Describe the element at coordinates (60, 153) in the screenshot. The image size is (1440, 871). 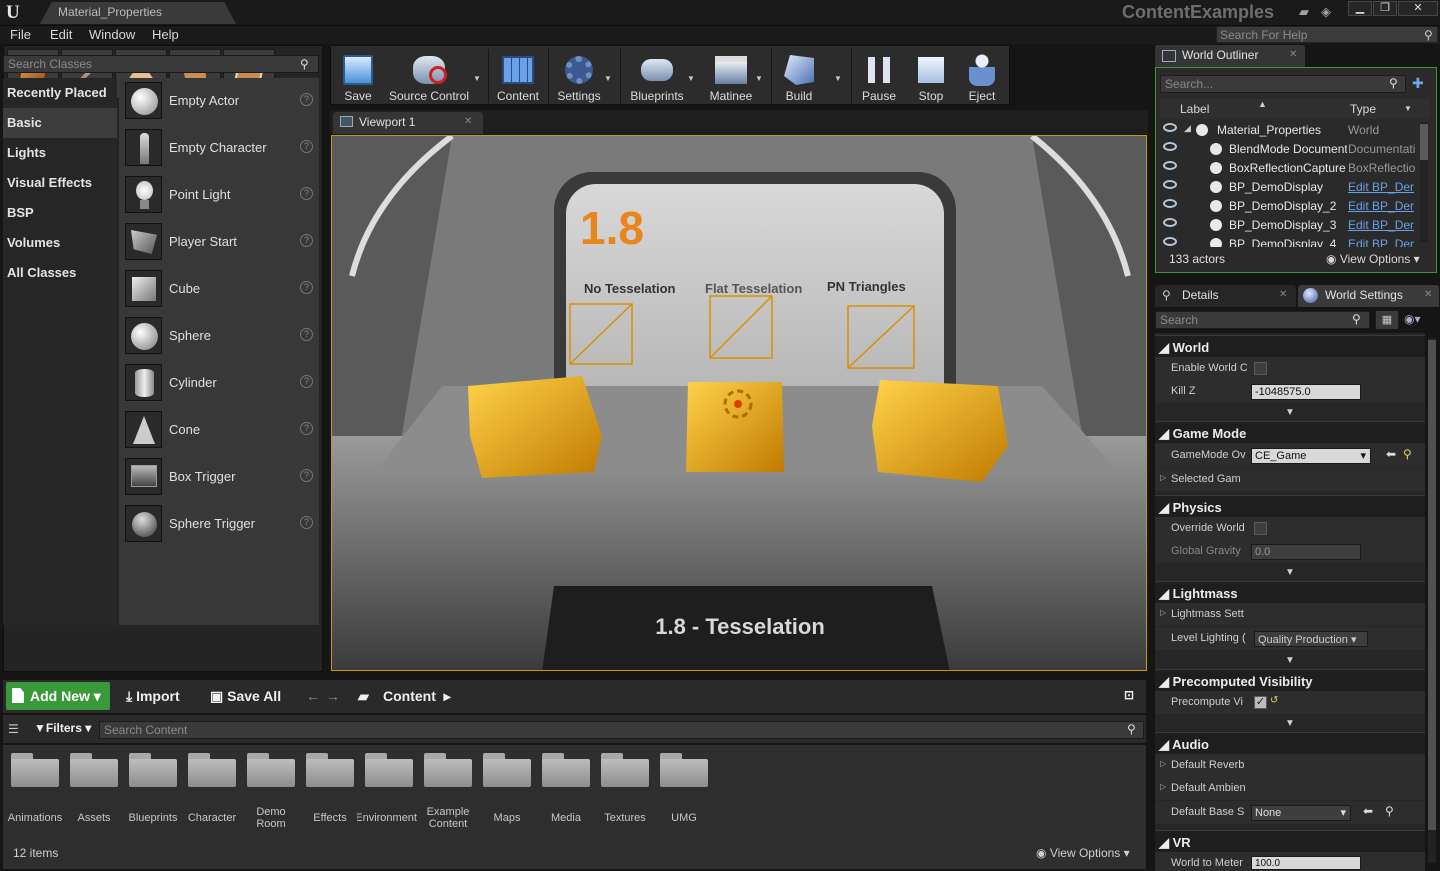
I see `category-lights: Lights` at that location.